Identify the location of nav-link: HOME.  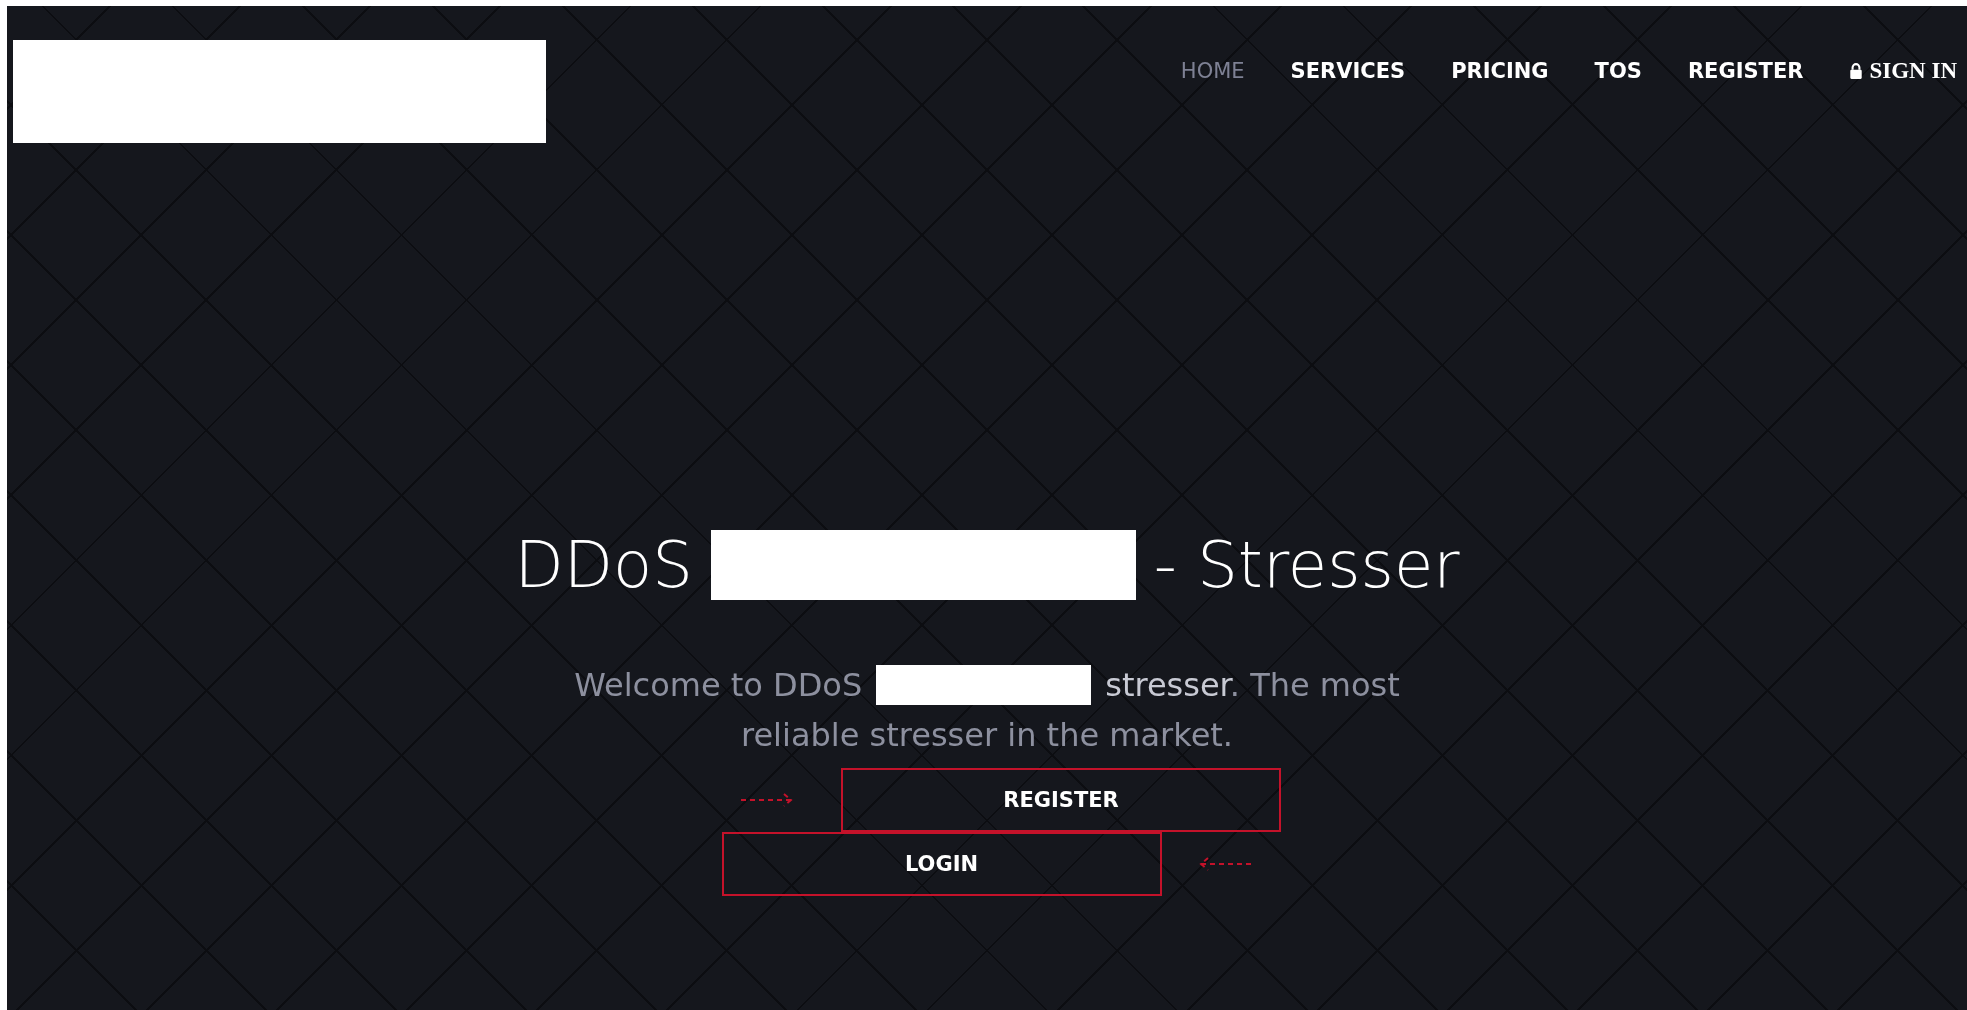
(1212, 71).